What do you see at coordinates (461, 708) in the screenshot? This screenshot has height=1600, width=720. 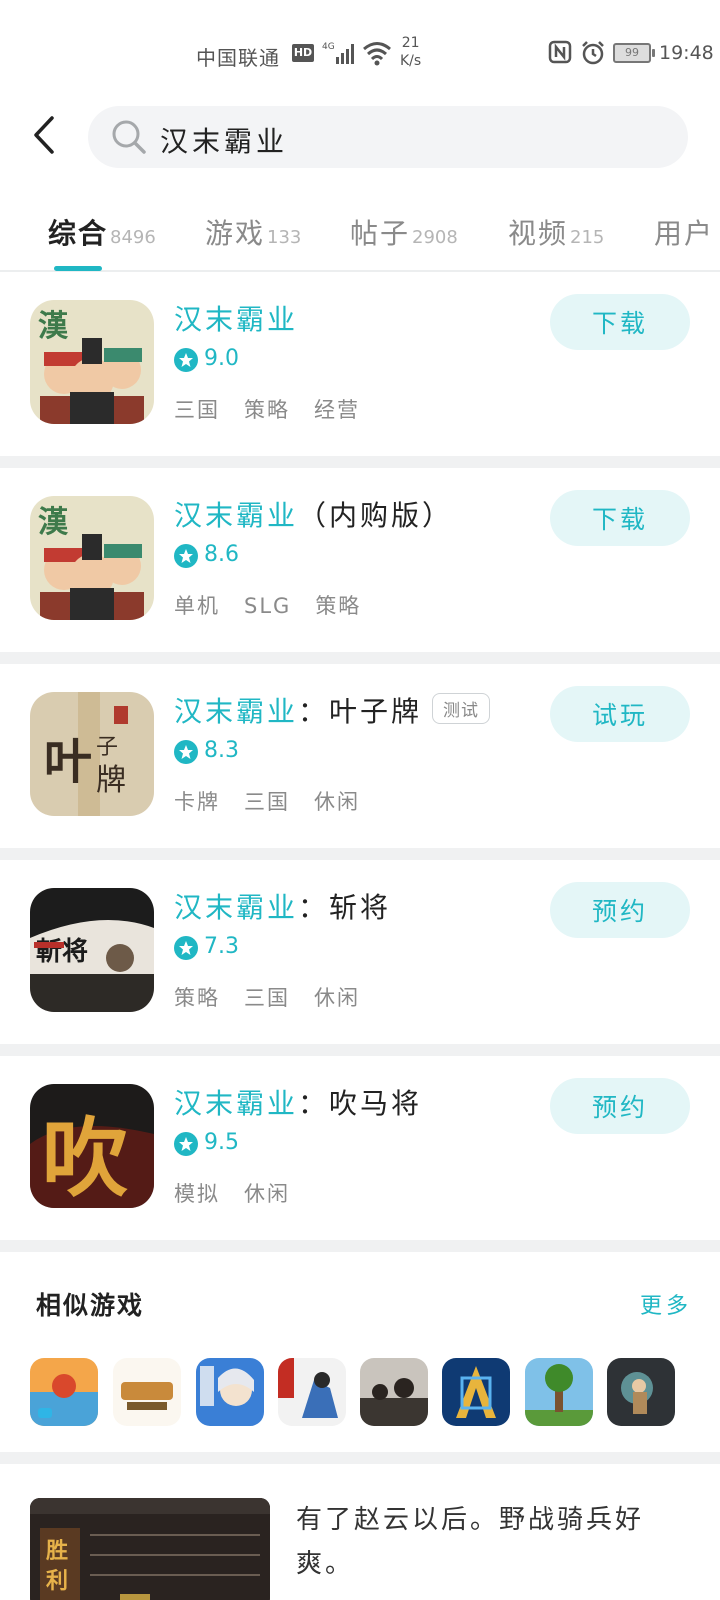 I see `beta-badge: 测试` at bounding box center [461, 708].